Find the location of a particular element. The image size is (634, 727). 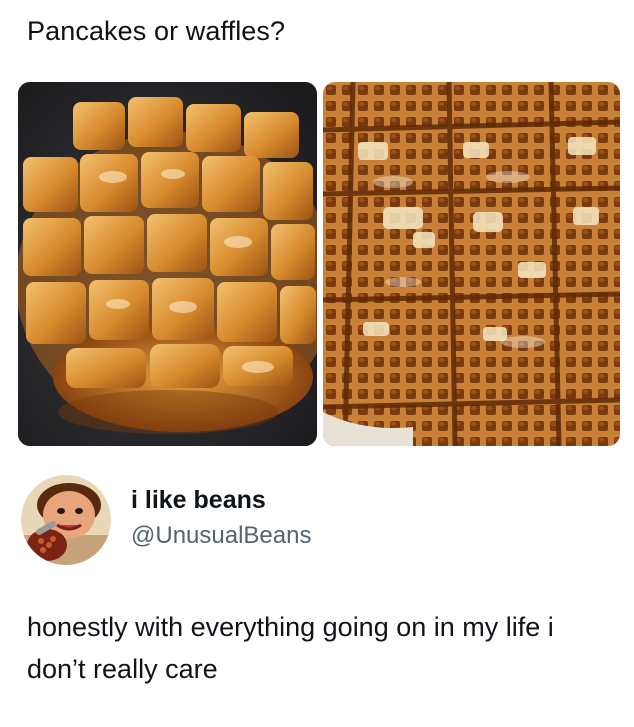

avatar is located at coordinates (66, 520).